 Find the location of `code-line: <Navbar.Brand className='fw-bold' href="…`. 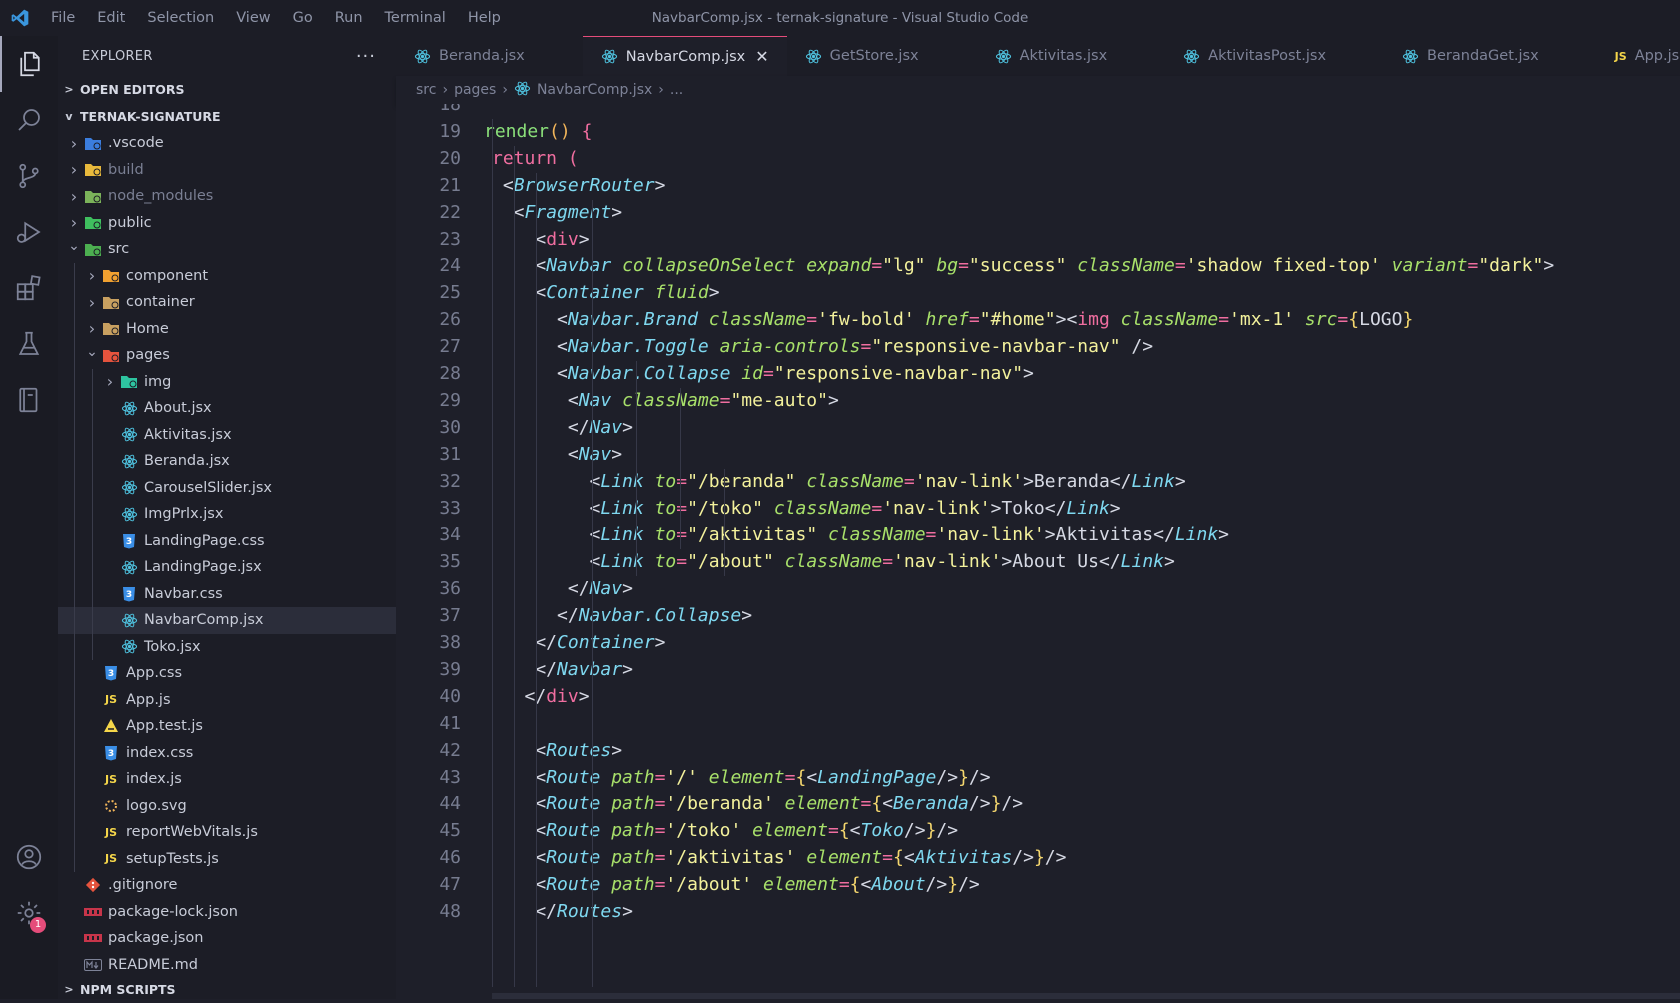

code-line: <Navbar.Brand className='fw-bold' href="… is located at coordinates (952, 320).